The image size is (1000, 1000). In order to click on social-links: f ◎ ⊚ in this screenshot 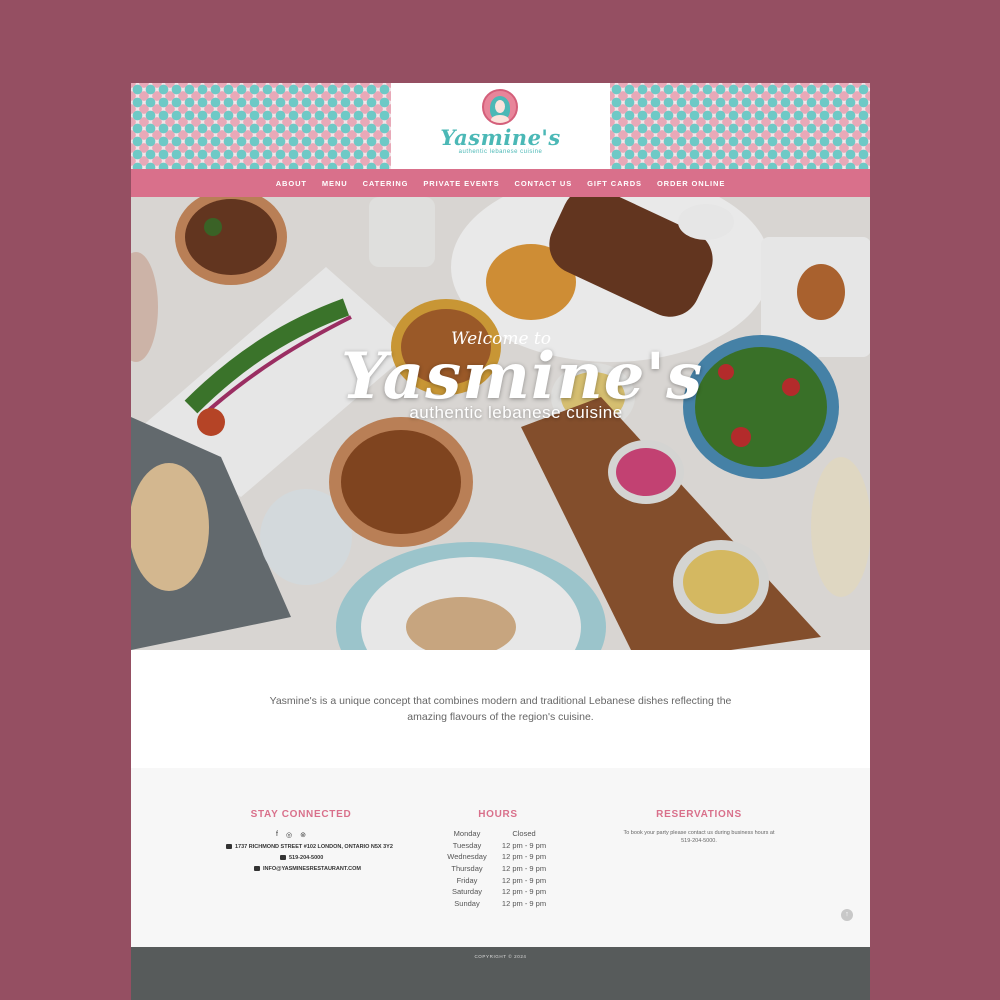, I will do `click(291, 835)`.